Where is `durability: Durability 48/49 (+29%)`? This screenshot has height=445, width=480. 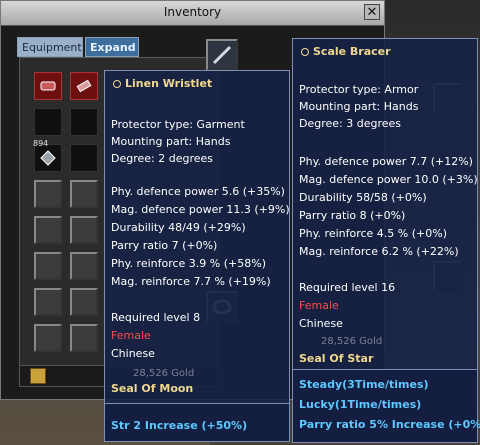
durability: Durability 48/49 (+29%) is located at coordinates (178, 227).